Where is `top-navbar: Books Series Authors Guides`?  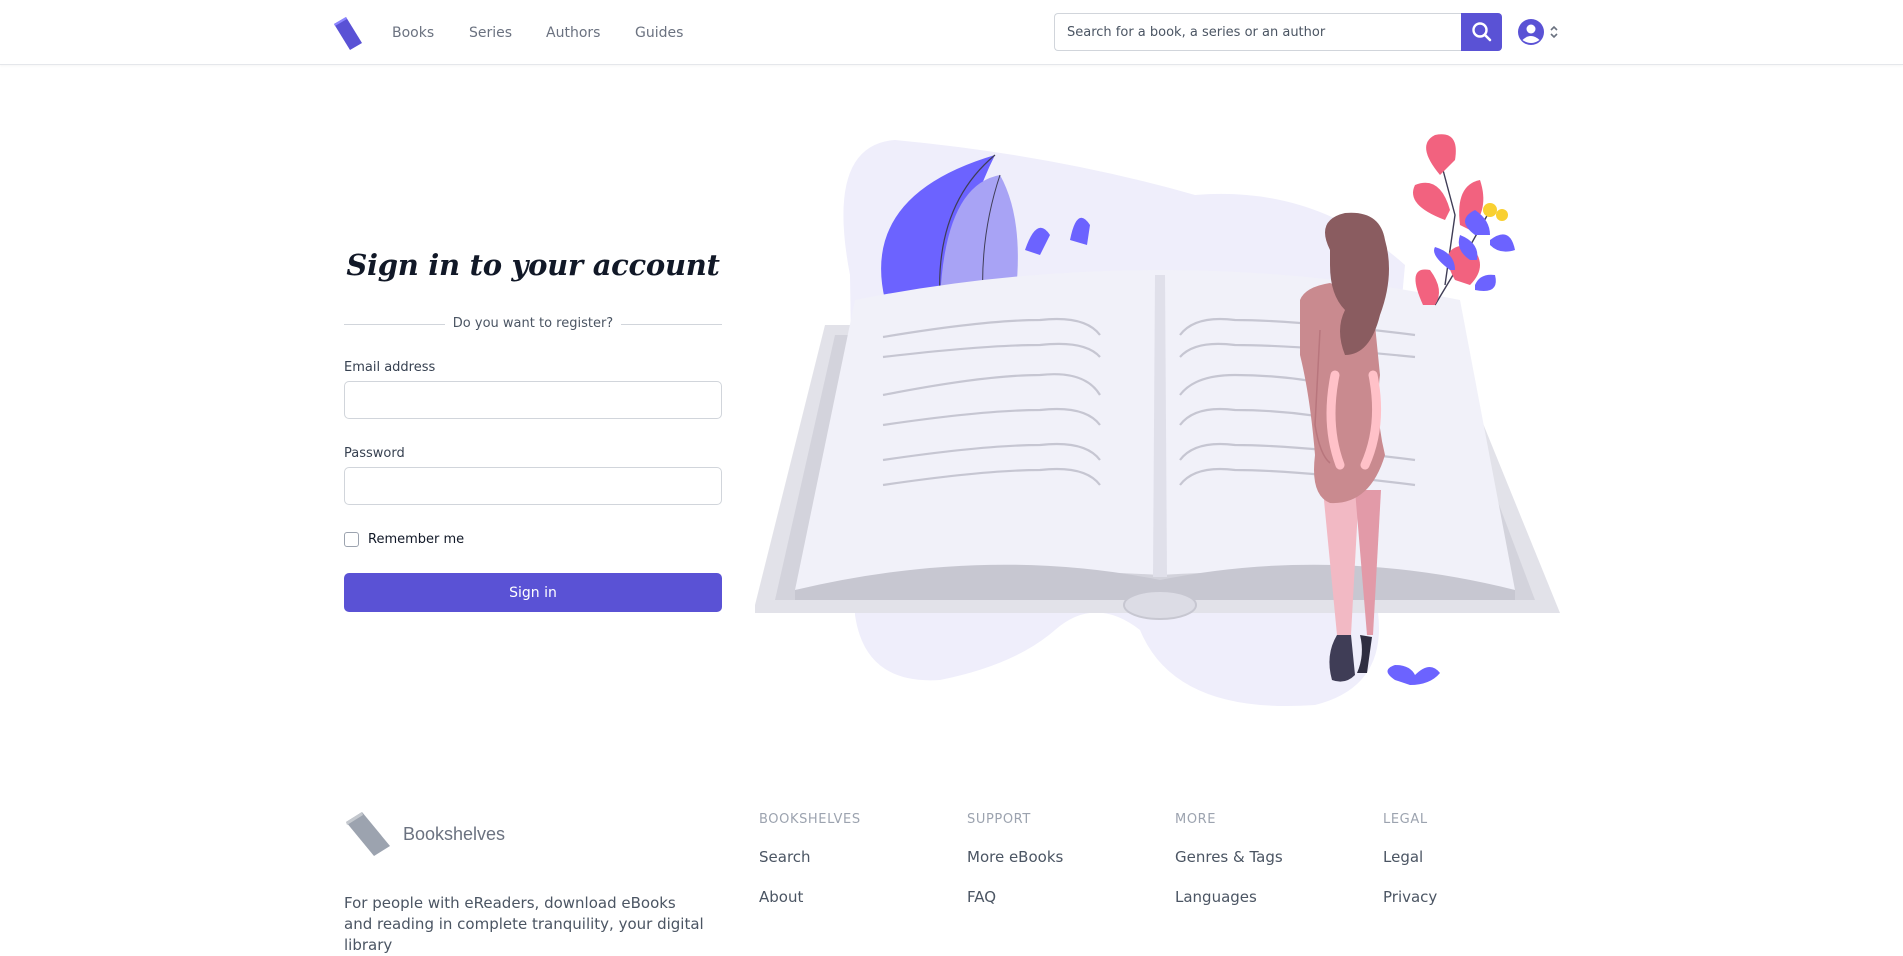
top-navbar: Books Series Authors Guides is located at coordinates (951, 32).